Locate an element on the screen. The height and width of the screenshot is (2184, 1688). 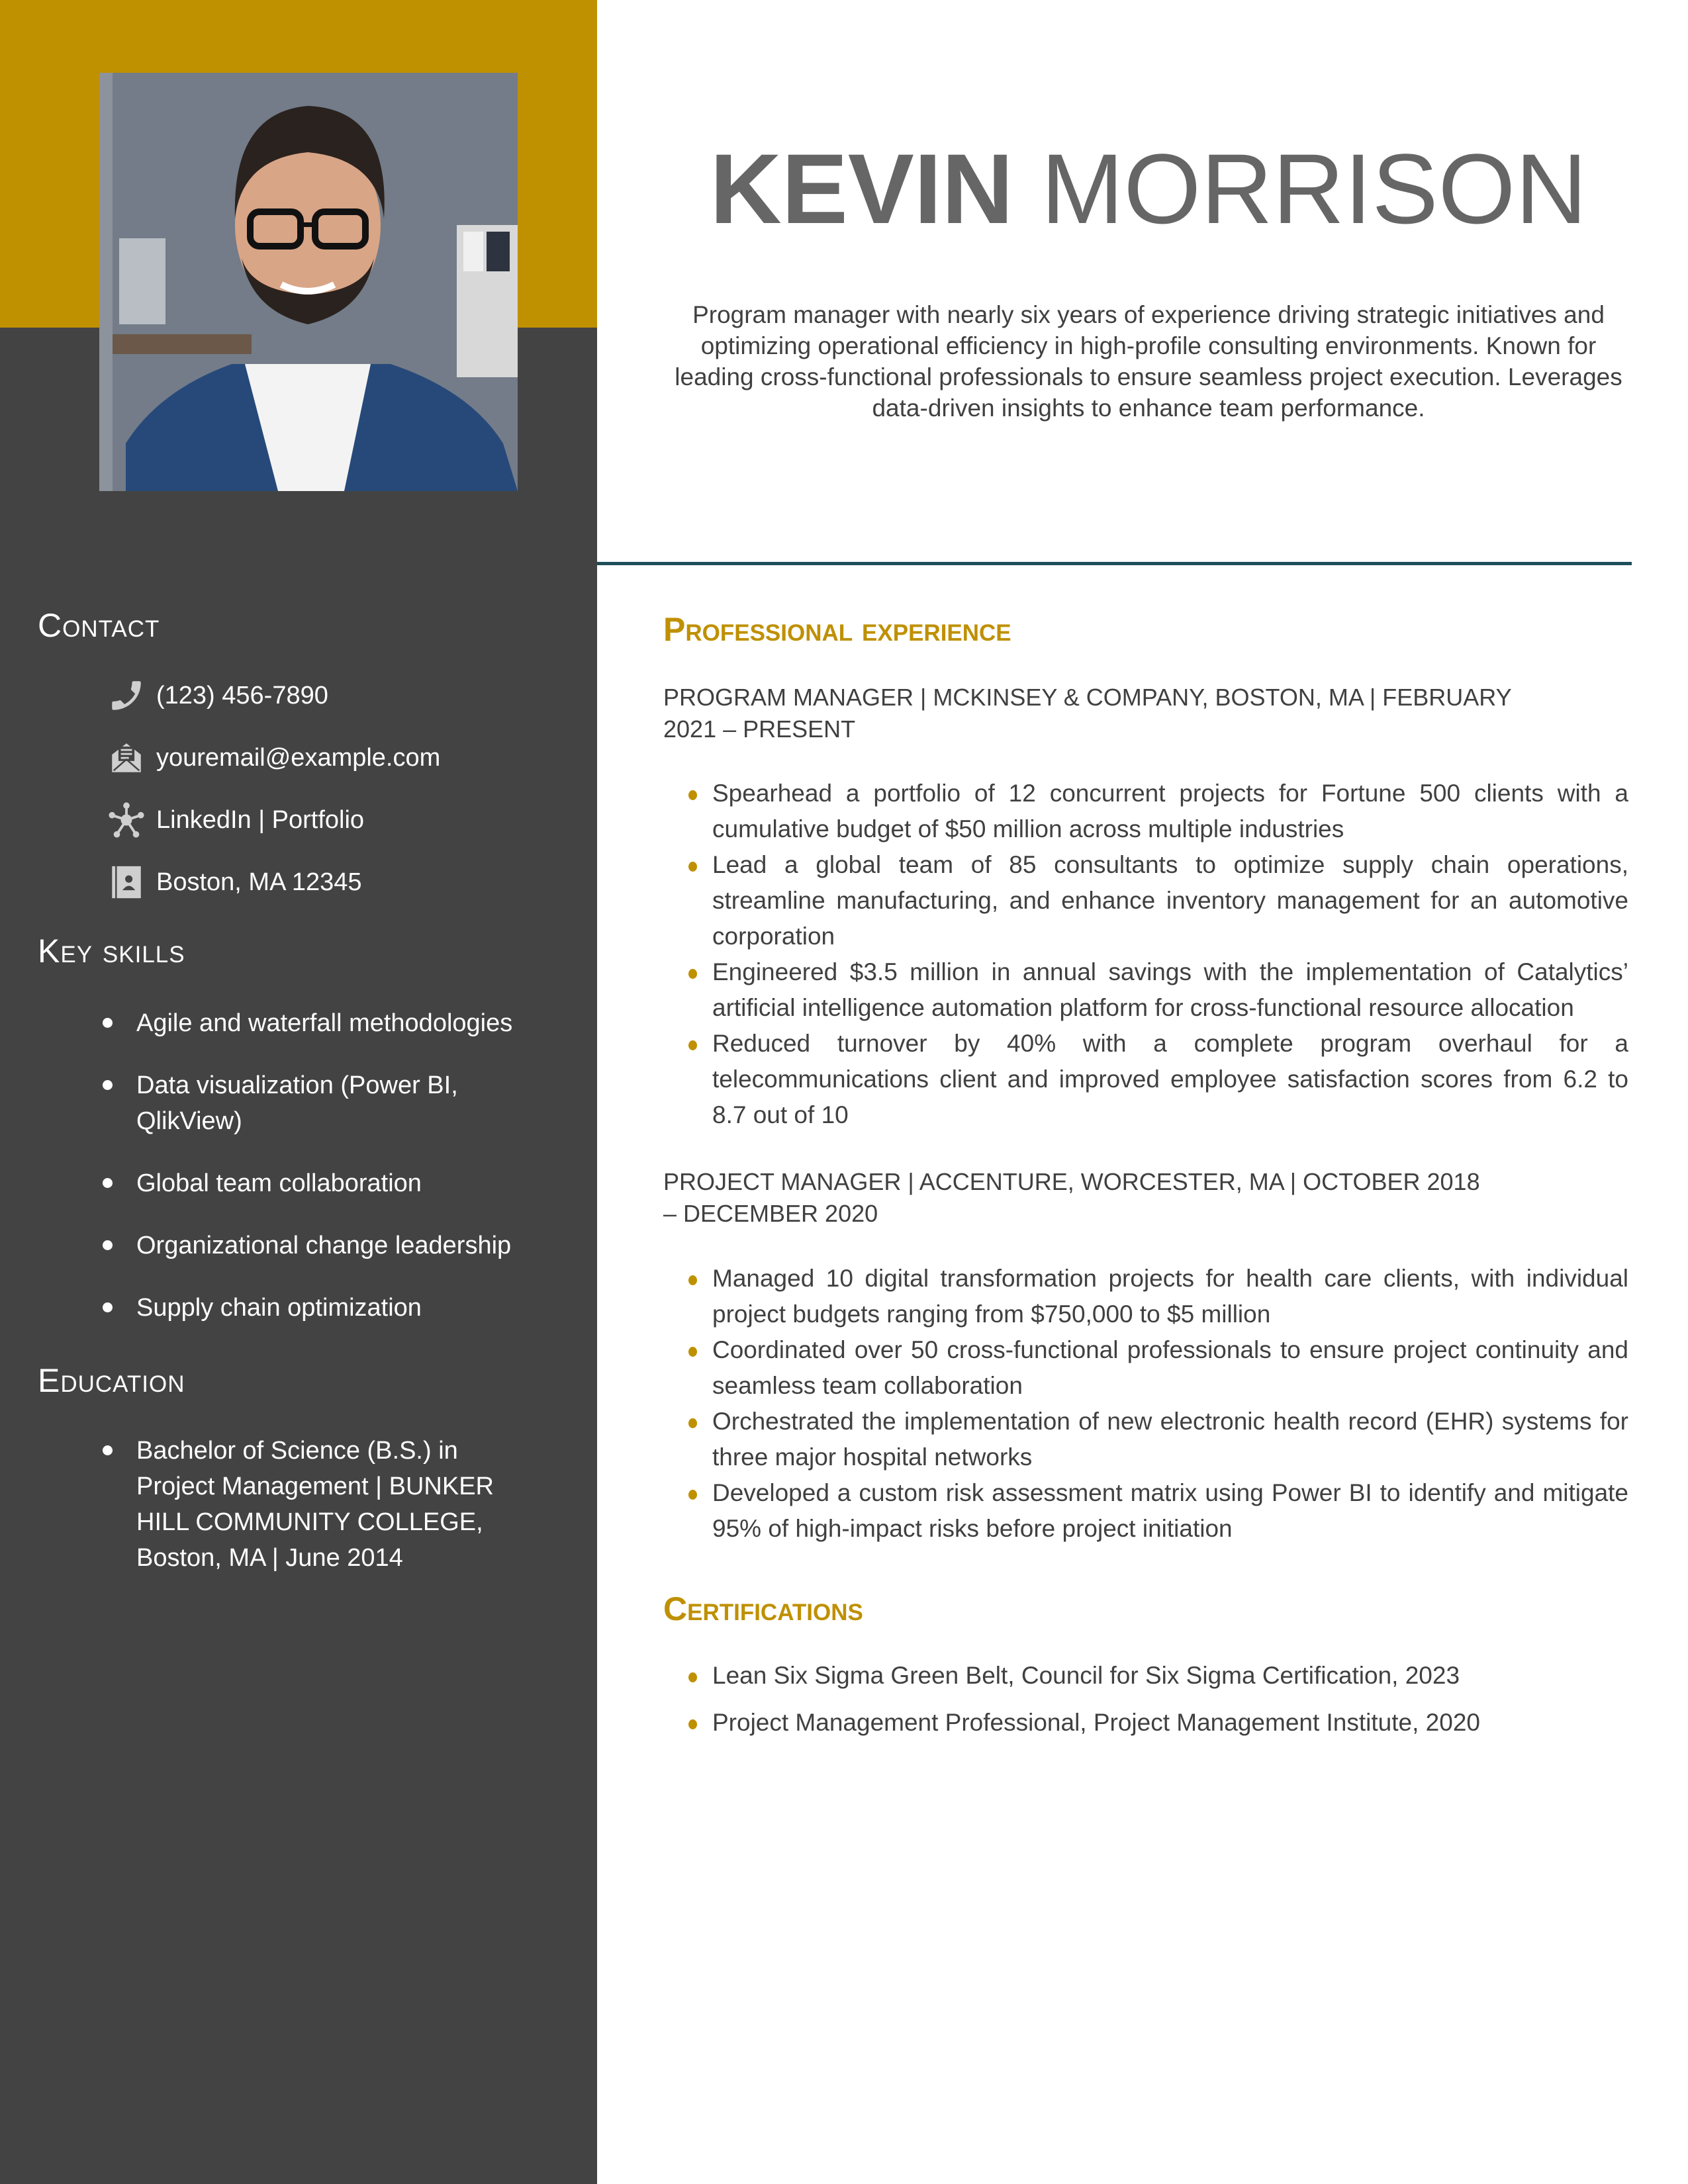
contact-card-icon is located at coordinates (126, 883).